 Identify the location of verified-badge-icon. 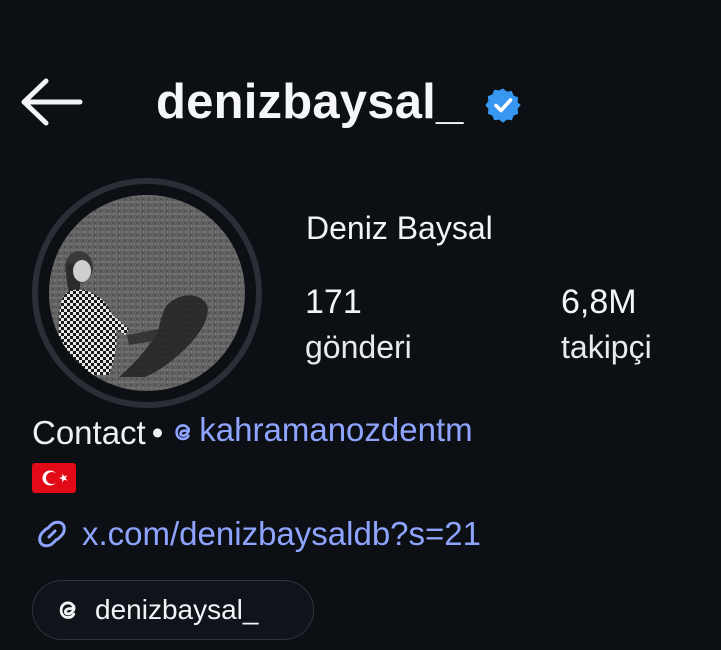
(503, 105).